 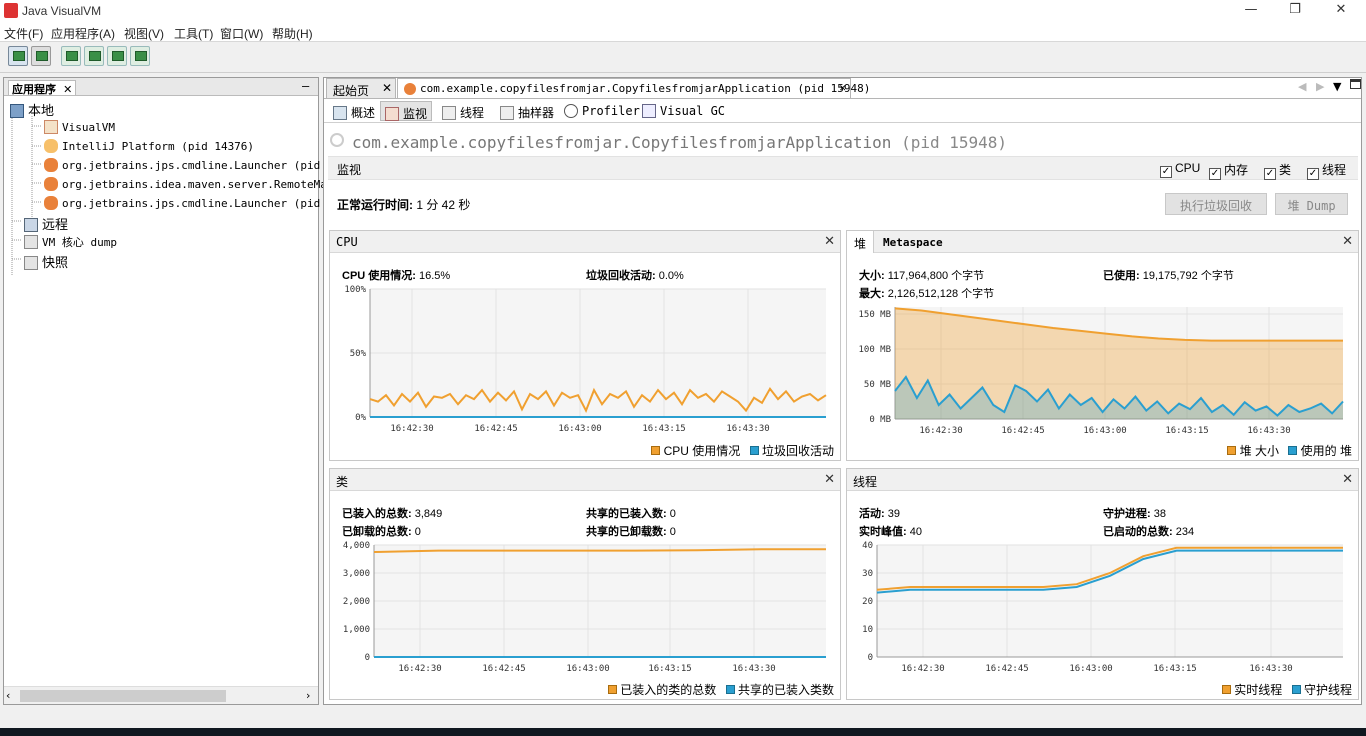 I want to click on menu-file: 文件(F), so click(x=23, y=33).